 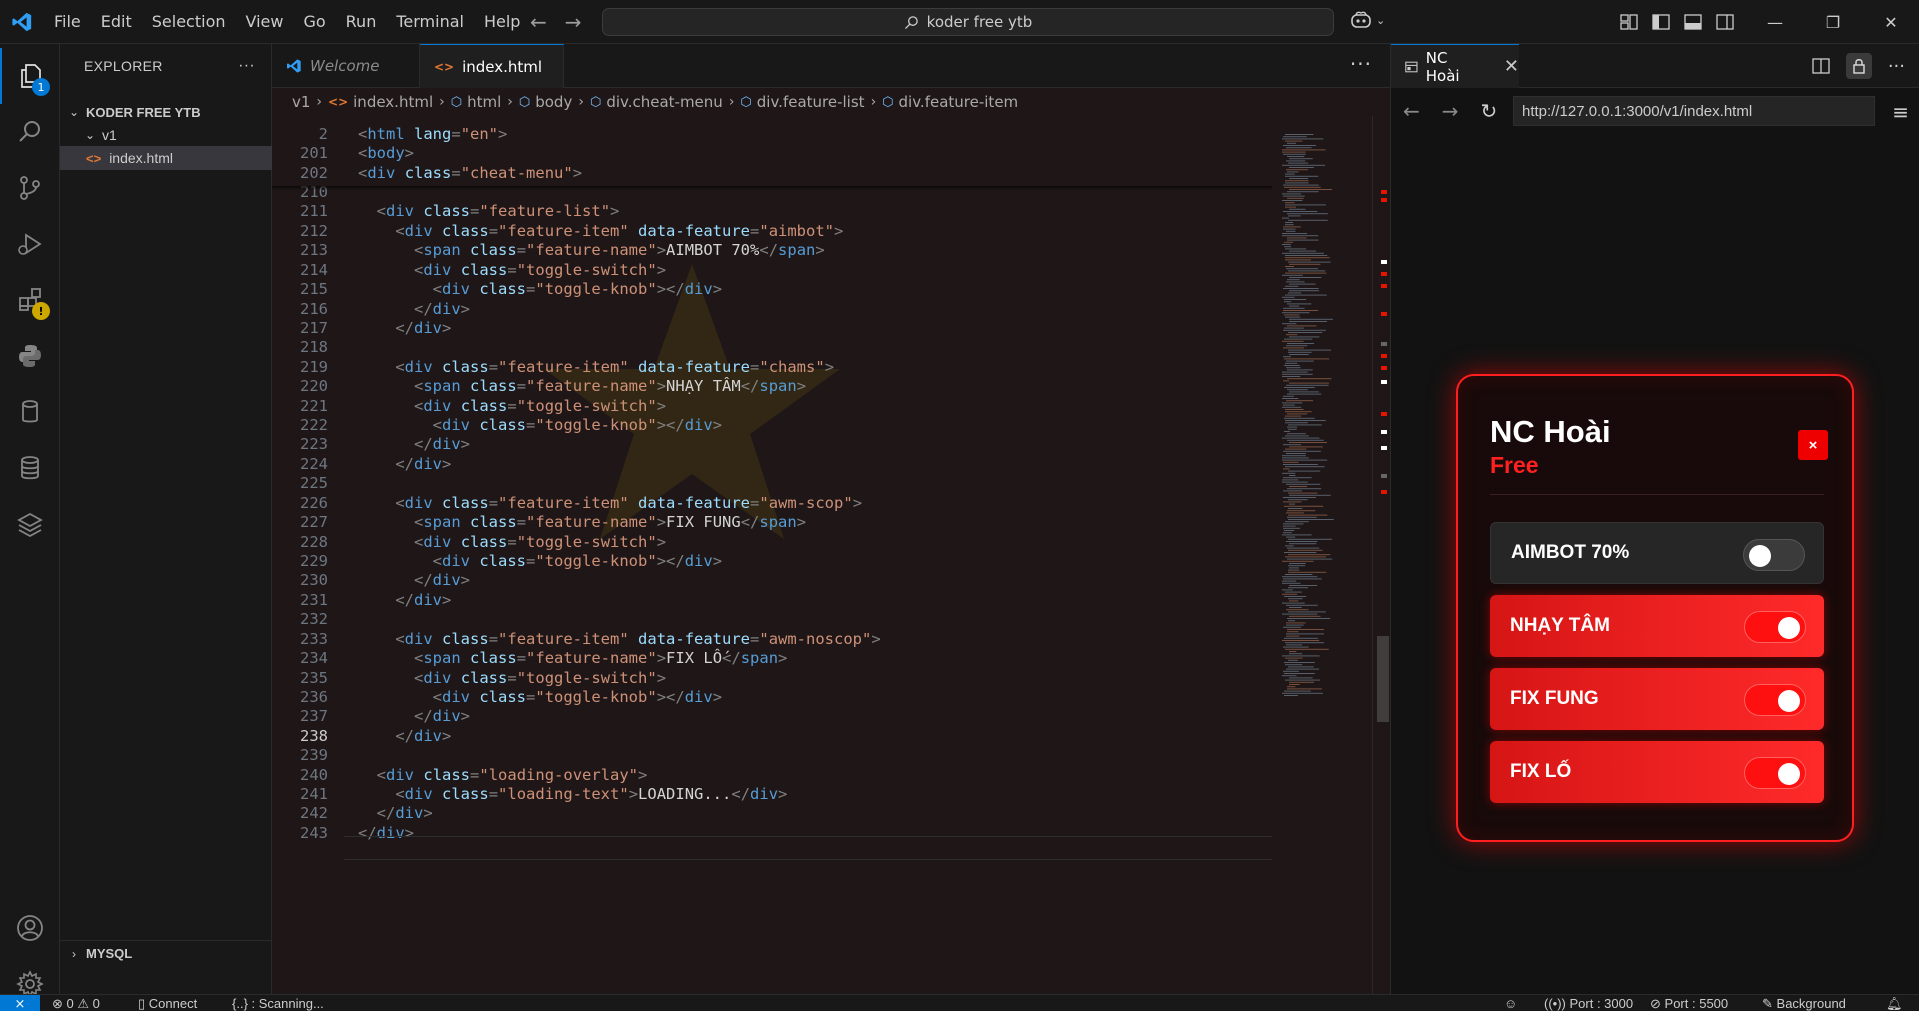 I want to click on browser-back-icon: ←, so click(x=1411, y=111).